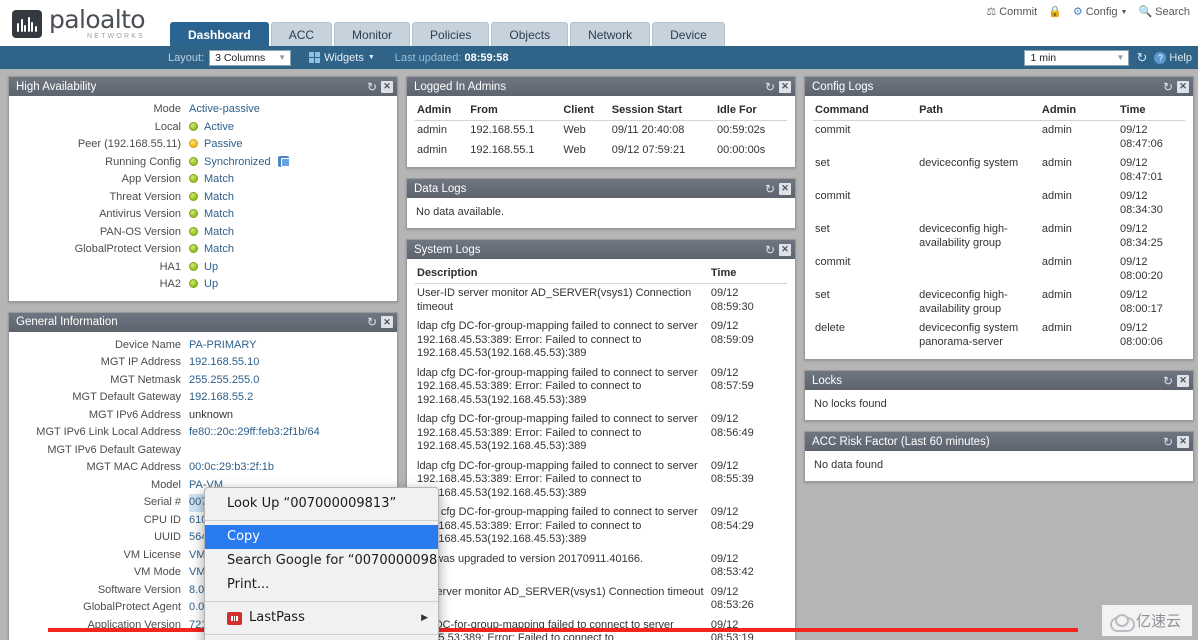  Describe the element at coordinates (193, 143) in the screenshot. I see `status-dot-amber` at that location.